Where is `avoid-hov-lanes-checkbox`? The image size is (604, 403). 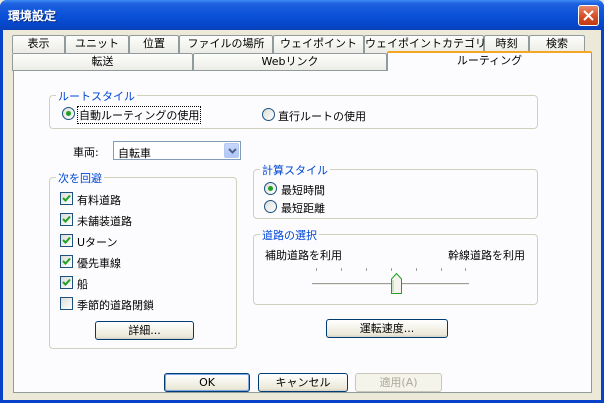 avoid-hov-lanes-checkbox is located at coordinates (66, 261).